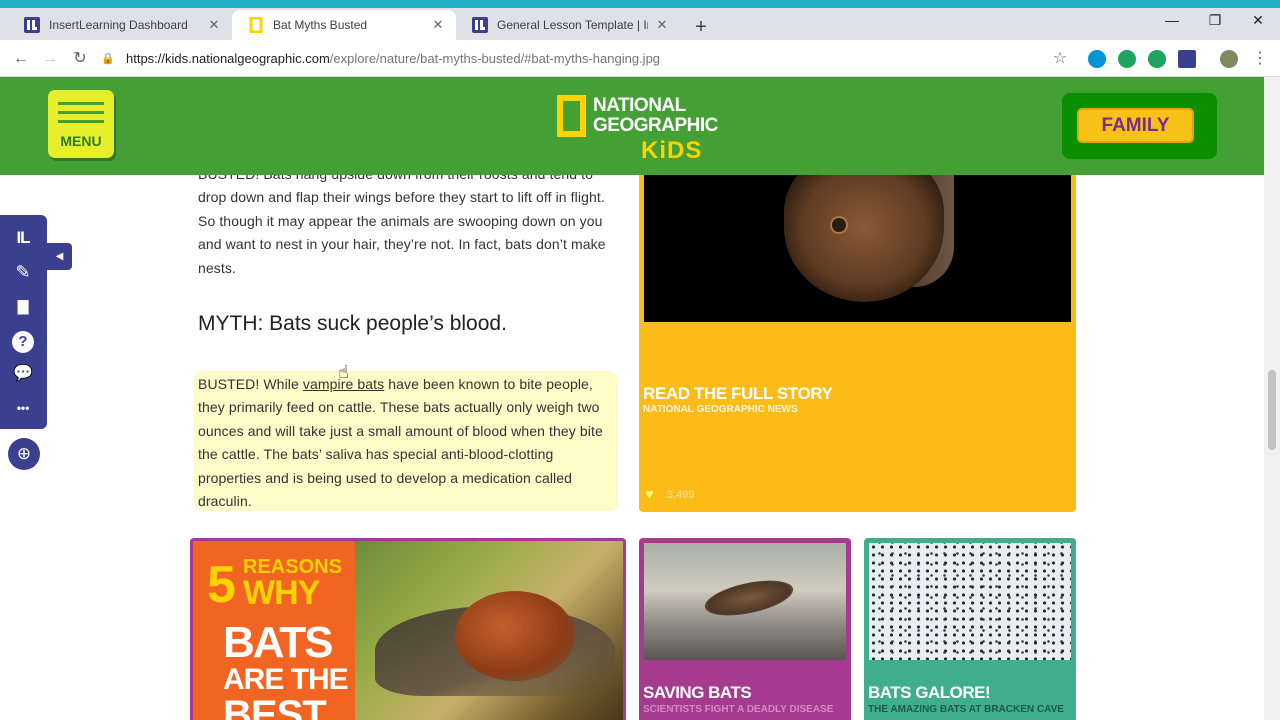 Image resolution: width=1280 pixels, height=720 pixels. I want to click on reload-icon: ↻, so click(80, 59).